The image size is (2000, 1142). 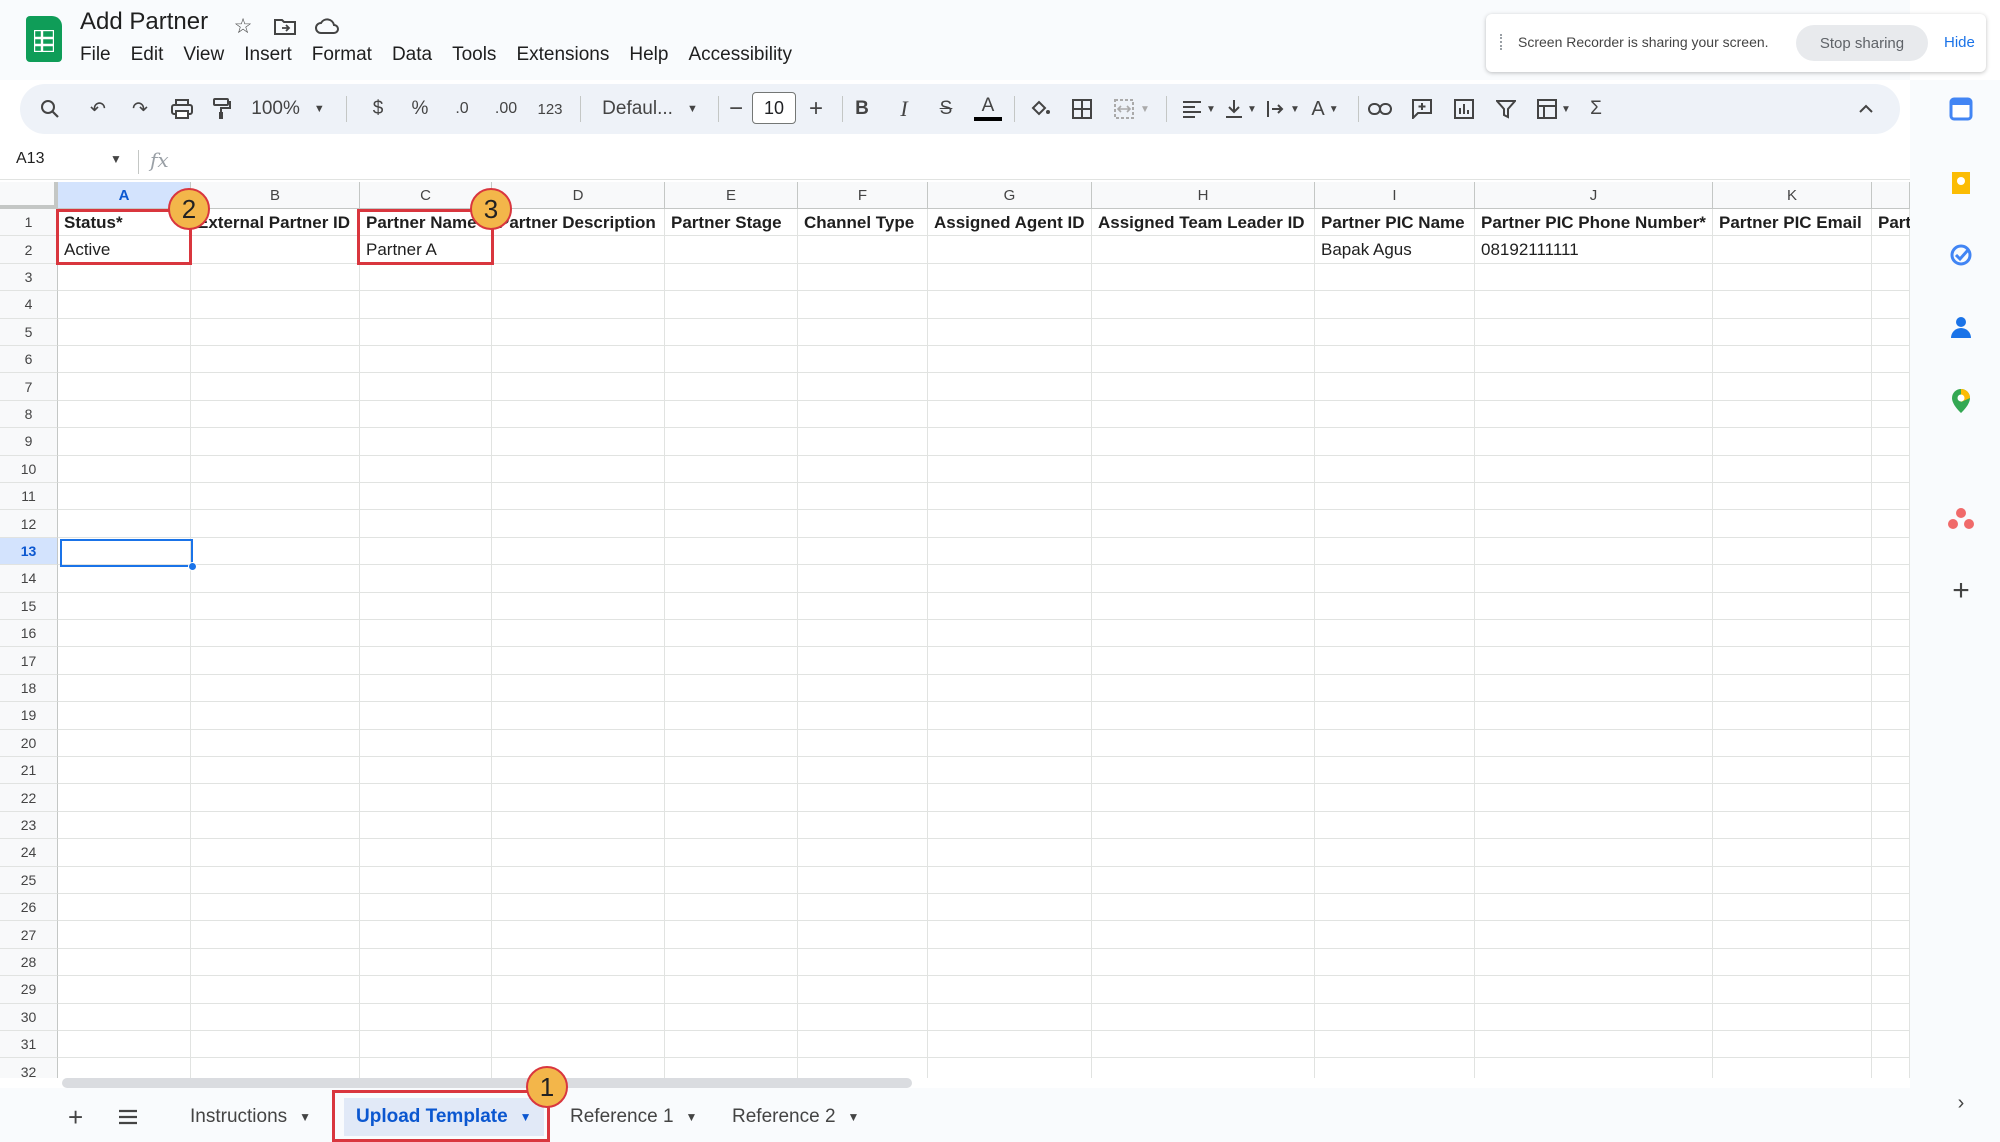 What do you see at coordinates (29, 579) in the screenshot?
I see `row-header: 14` at bounding box center [29, 579].